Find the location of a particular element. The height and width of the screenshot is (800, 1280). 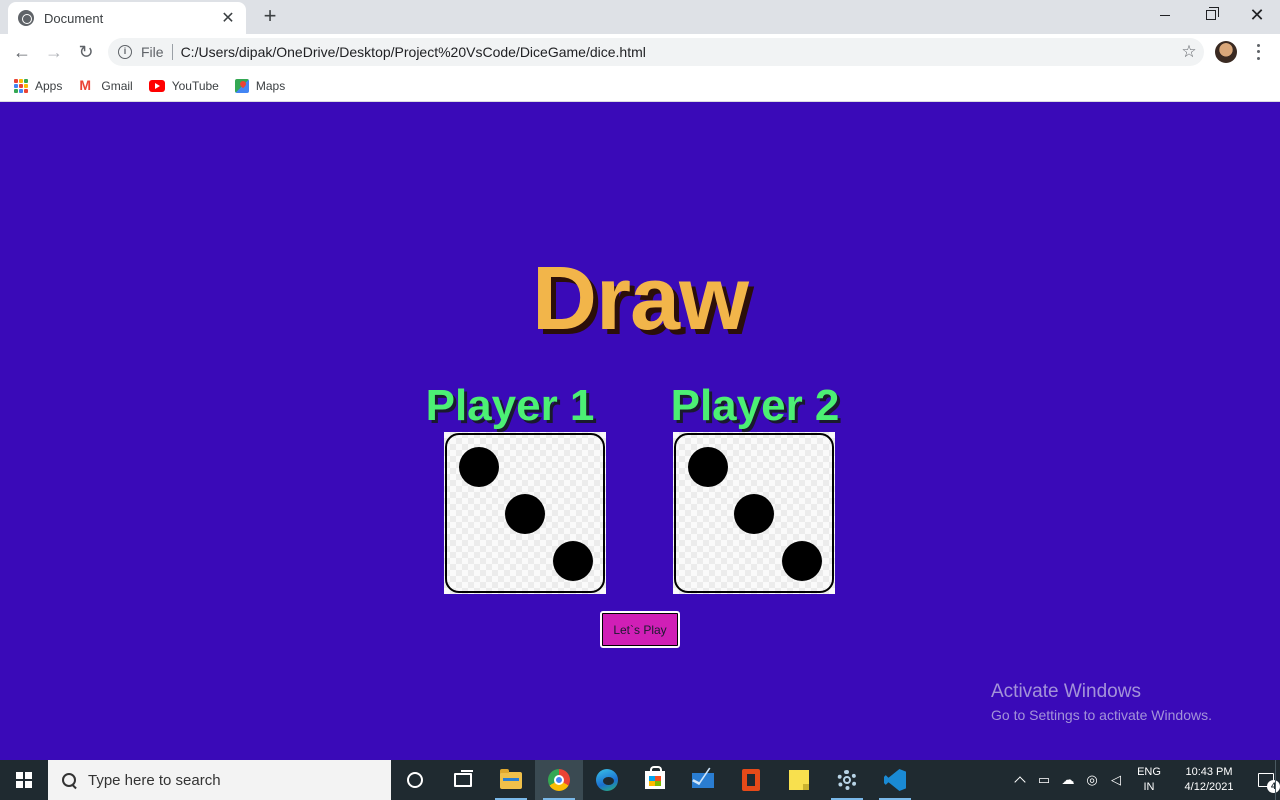

settings-icon is located at coordinates (847, 780).